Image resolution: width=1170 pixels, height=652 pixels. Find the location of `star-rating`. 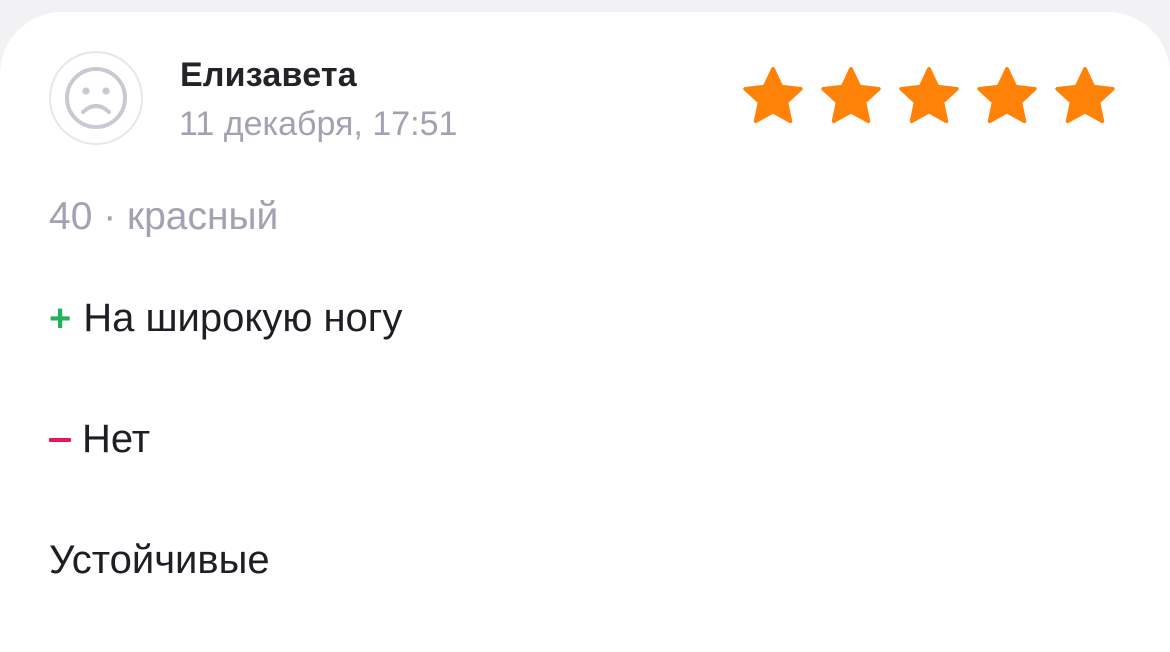

star-rating is located at coordinates (929, 97).